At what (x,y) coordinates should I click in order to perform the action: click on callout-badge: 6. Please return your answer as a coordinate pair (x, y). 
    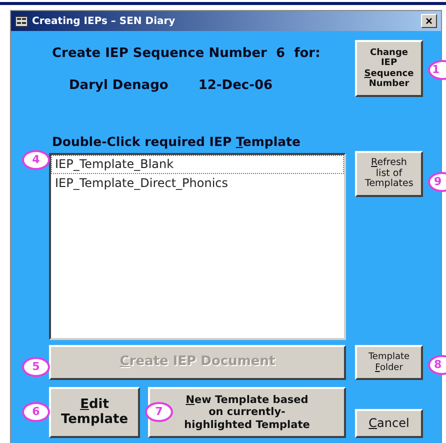
    Looking at the image, I should click on (36, 412).